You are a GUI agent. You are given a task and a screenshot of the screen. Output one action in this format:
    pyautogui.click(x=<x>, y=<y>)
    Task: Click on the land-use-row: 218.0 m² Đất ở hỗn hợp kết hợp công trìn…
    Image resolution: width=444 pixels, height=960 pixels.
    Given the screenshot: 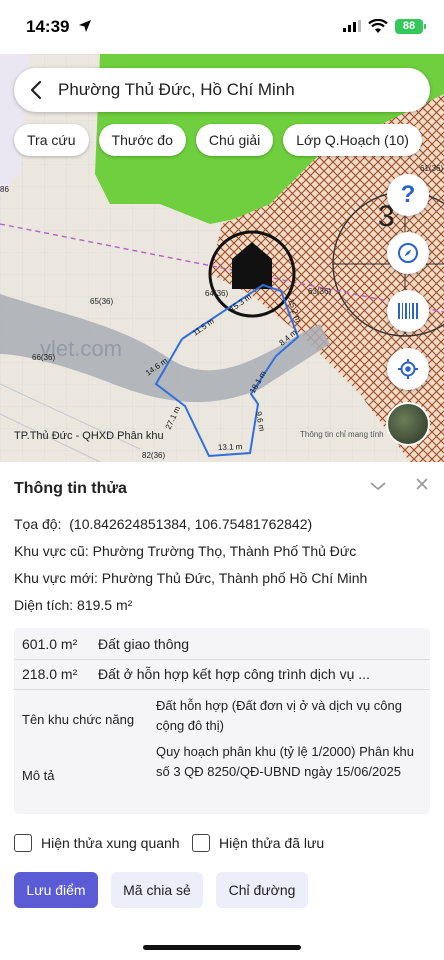 What is the action you would take?
    pyautogui.click(x=222, y=674)
    